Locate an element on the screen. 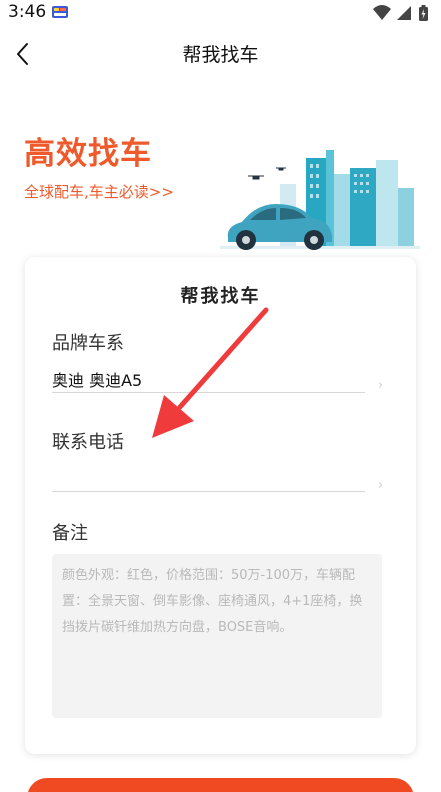  brand-series-value: 奥迪 奥迪A5 is located at coordinates (97, 380).